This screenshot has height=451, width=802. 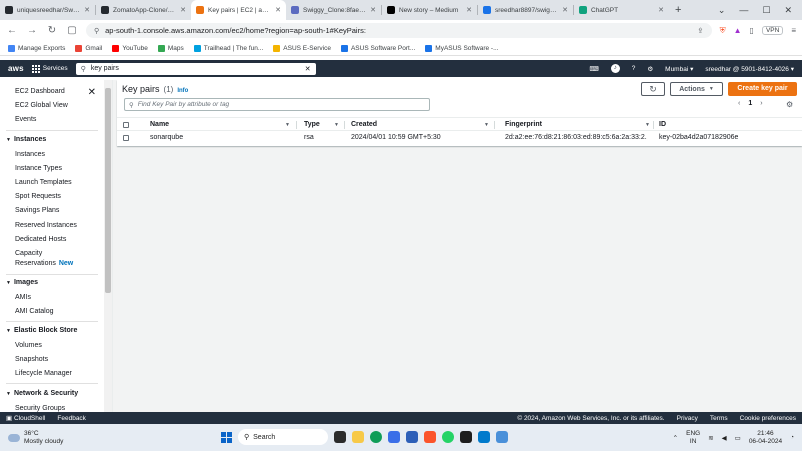 I want to click on browser-tab: uniquesreedhar/Swiggy_... ✕, so click(x=47, y=10).